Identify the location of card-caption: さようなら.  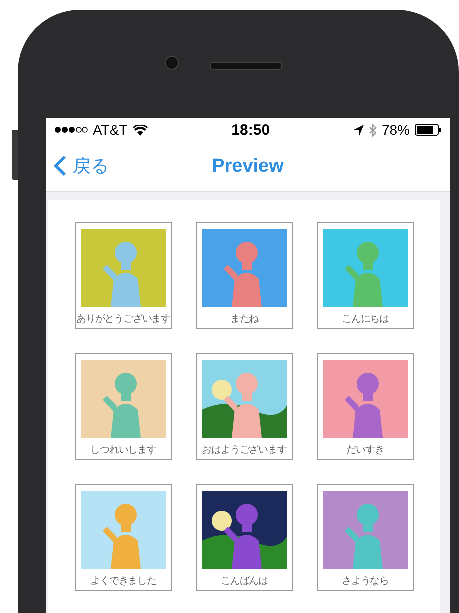
(365, 581).